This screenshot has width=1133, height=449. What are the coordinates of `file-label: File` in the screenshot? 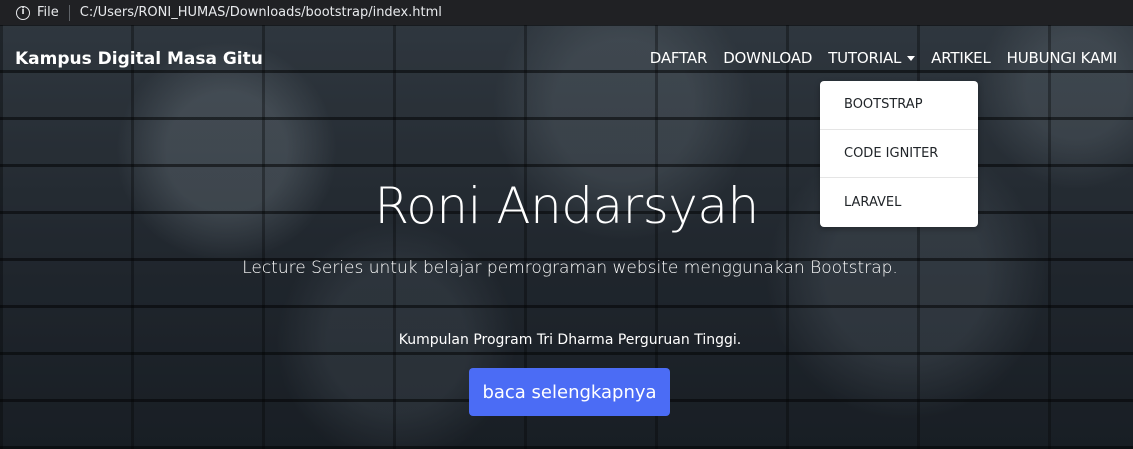 It's located at (48, 12).